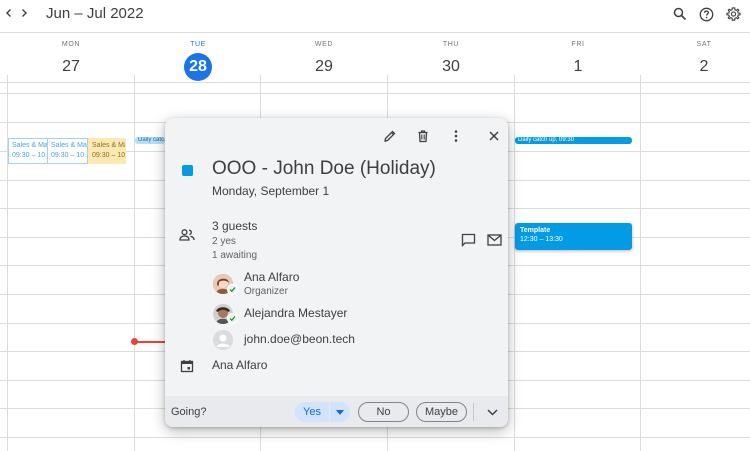 This screenshot has height=451, width=750. I want to click on guest-email: john.doe@beon.tech, so click(299, 339).